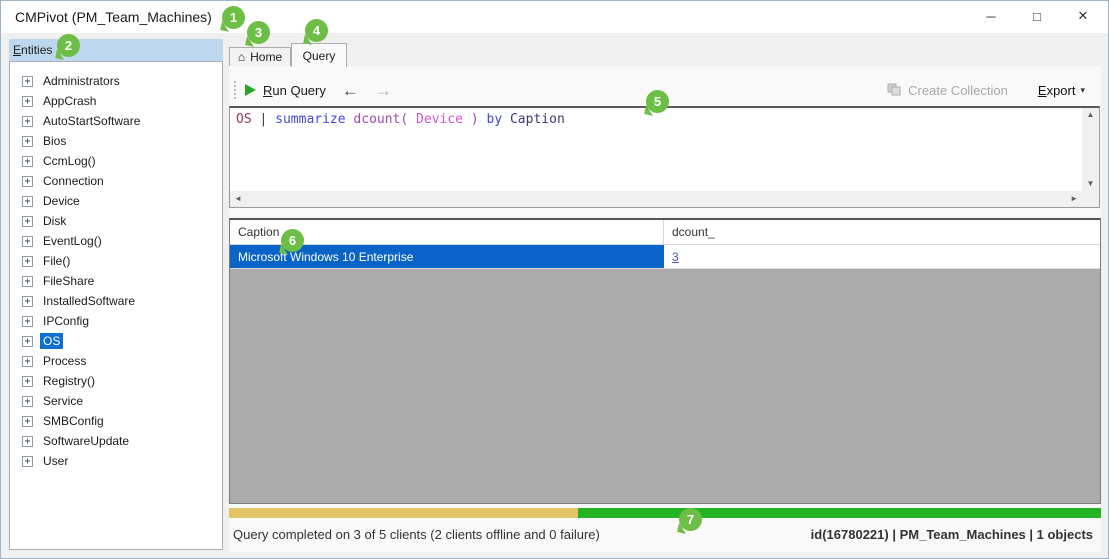 This screenshot has width=1109, height=559. Describe the element at coordinates (116, 181) in the screenshot. I see `tree-item-connection: + Connection` at that location.